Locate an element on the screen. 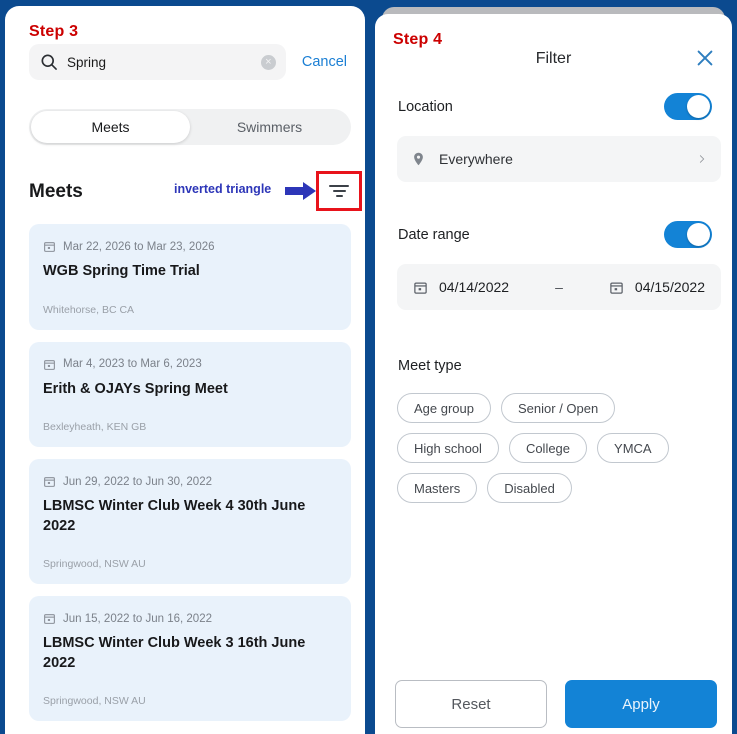 Image resolution: width=737 pixels, height=734 pixels. meet-date-row: Jun 15, 2022 to Jun 16, 2022 is located at coordinates (190, 618).